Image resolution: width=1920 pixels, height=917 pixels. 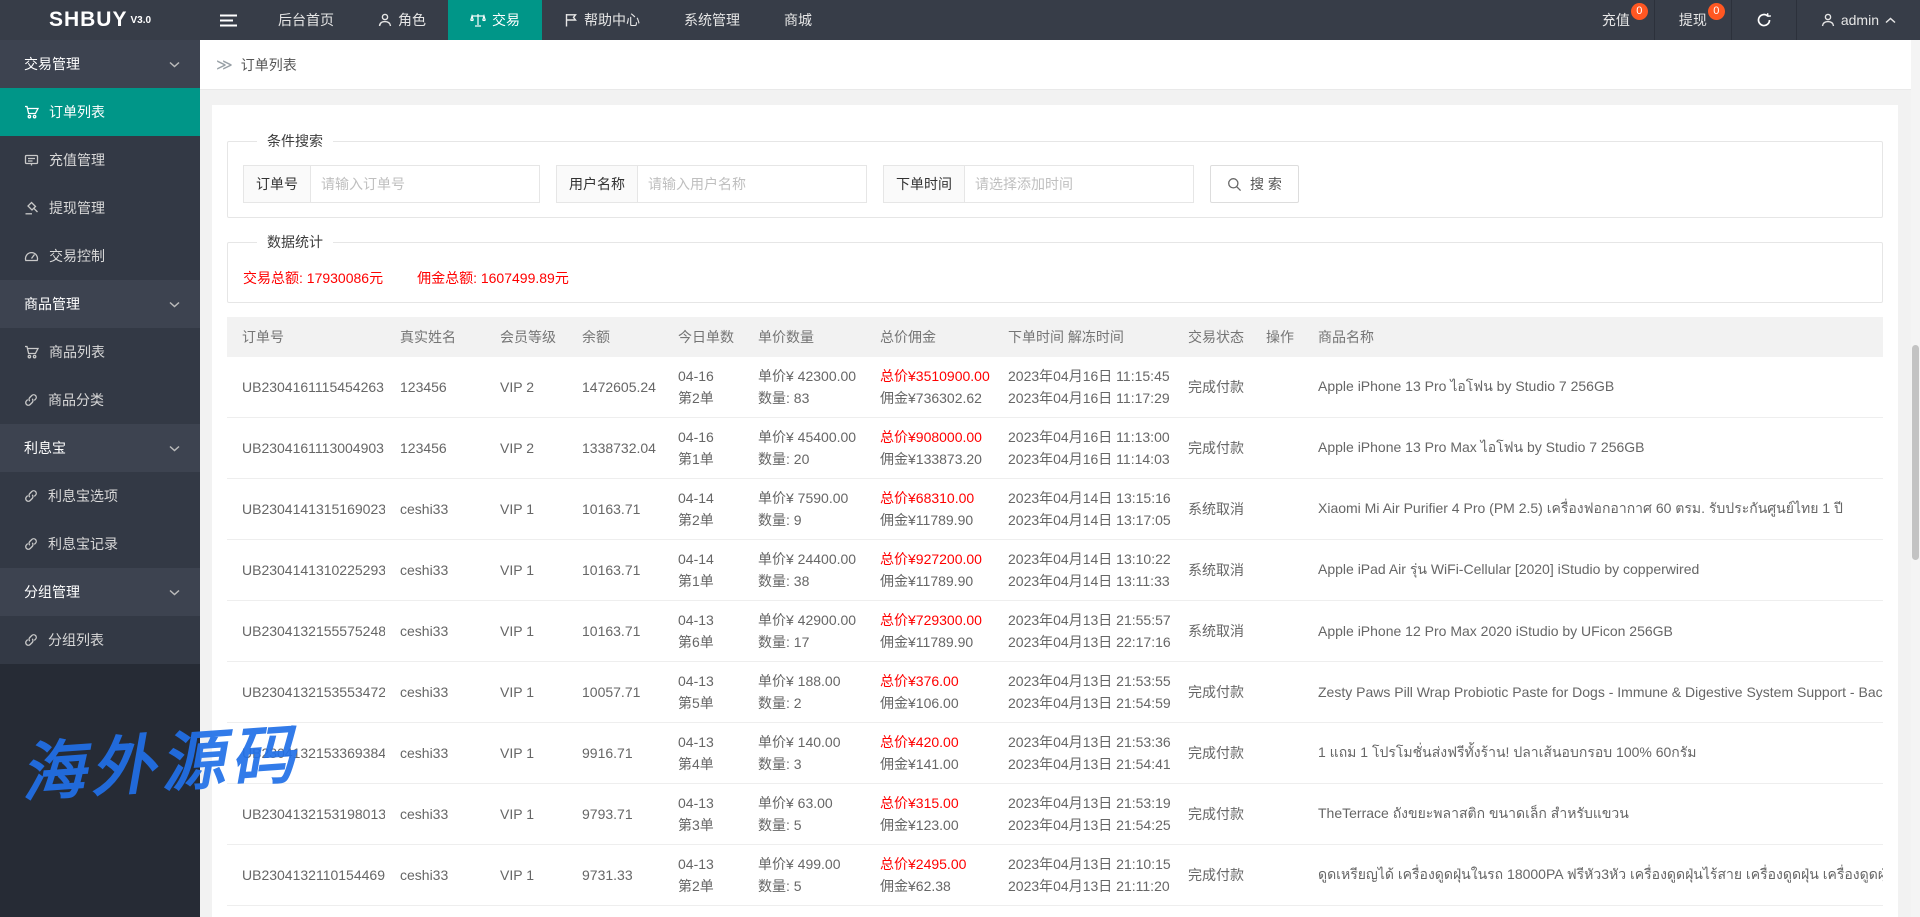 I want to click on user-menu: admin, so click(x=1857, y=20).